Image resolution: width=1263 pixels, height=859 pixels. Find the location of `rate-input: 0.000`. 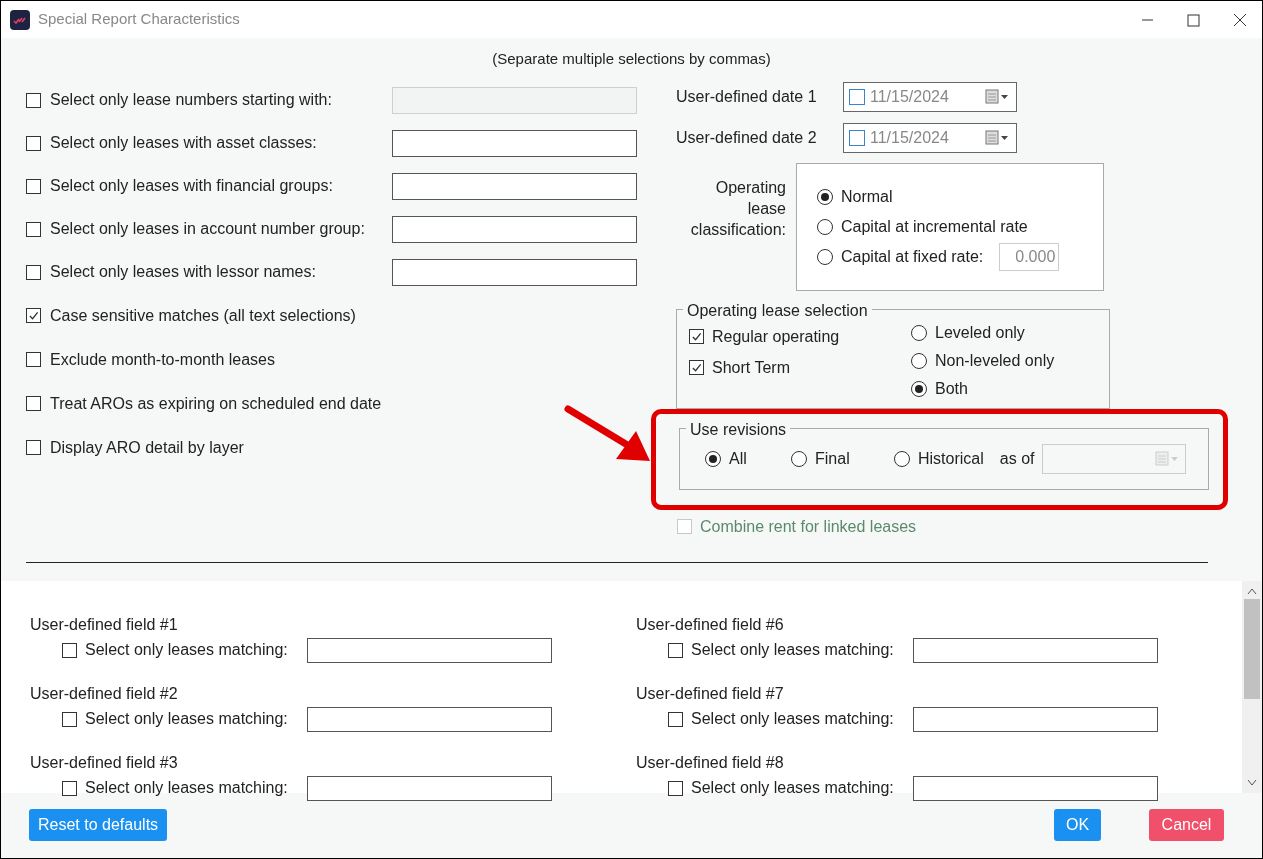

rate-input: 0.000 is located at coordinates (1029, 256).